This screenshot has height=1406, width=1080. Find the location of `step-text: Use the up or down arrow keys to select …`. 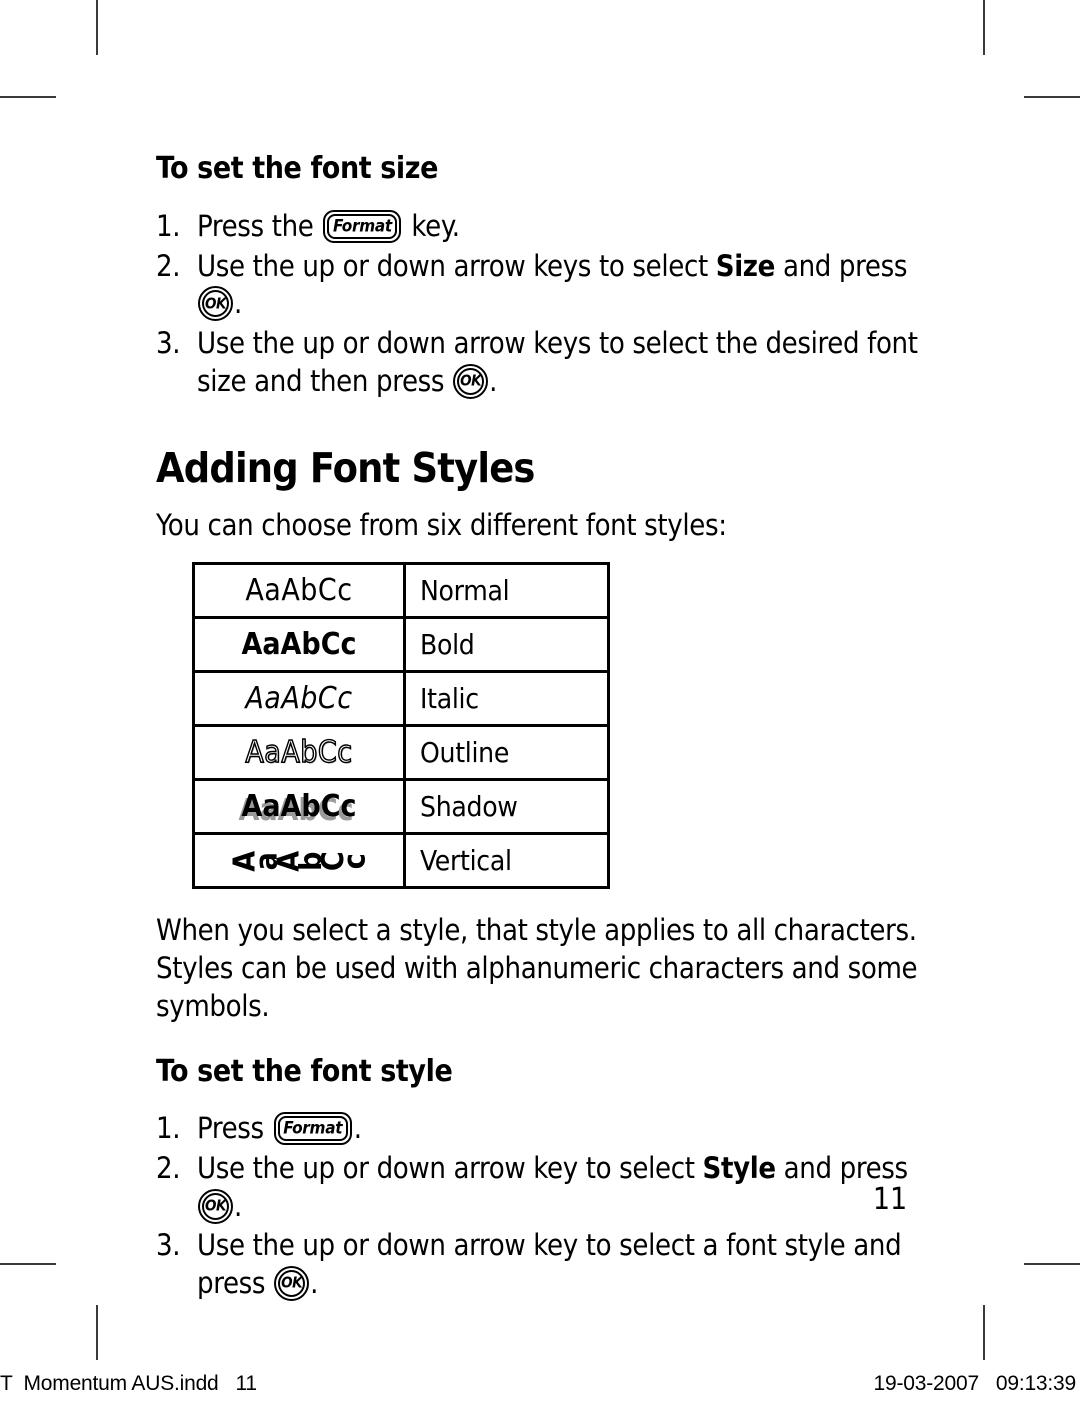

step-text: Use the up or down arrow keys to select … is located at coordinates (557, 362).